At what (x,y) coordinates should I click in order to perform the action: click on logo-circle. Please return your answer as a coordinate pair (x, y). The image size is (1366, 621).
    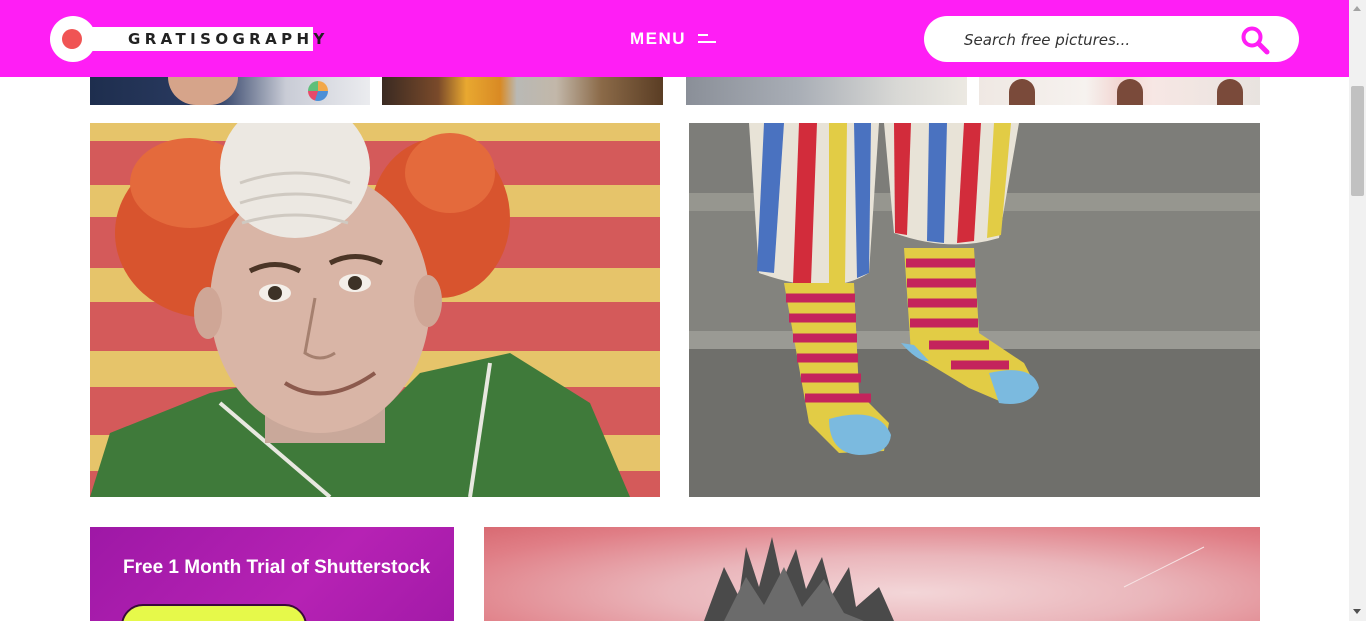
    Looking at the image, I should click on (73, 39).